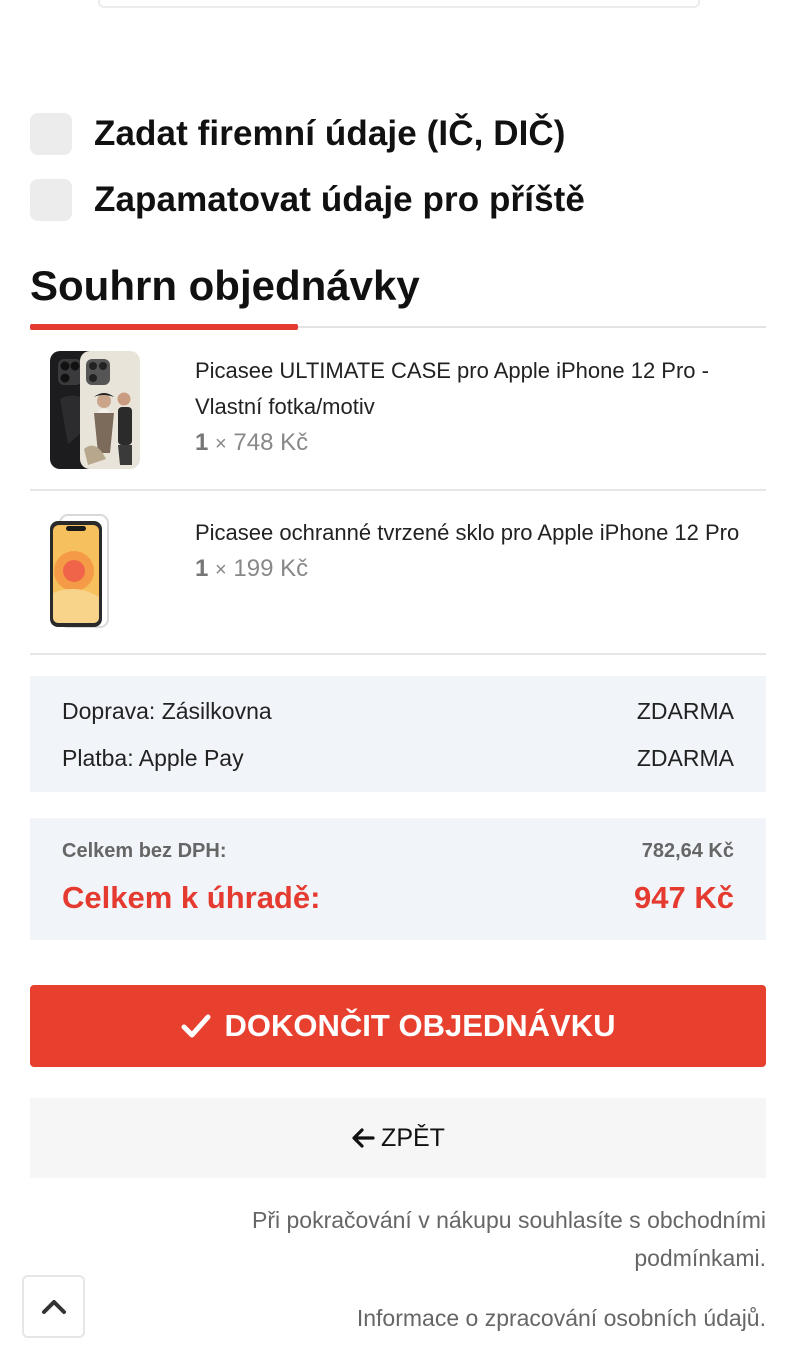  What do you see at coordinates (398, 898) in the screenshot?
I see `total-to-pay-row: Celkem k úhradě: 947 Kč` at bounding box center [398, 898].